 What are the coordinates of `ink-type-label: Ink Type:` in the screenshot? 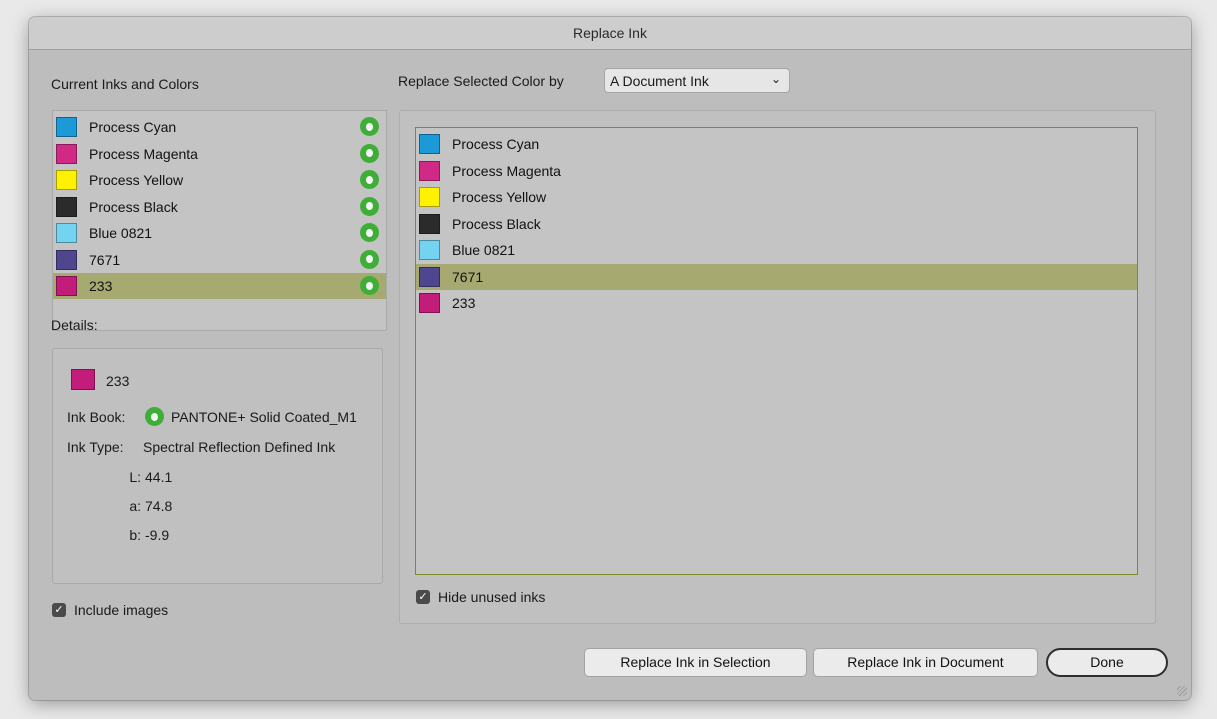 It's located at (95, 447).